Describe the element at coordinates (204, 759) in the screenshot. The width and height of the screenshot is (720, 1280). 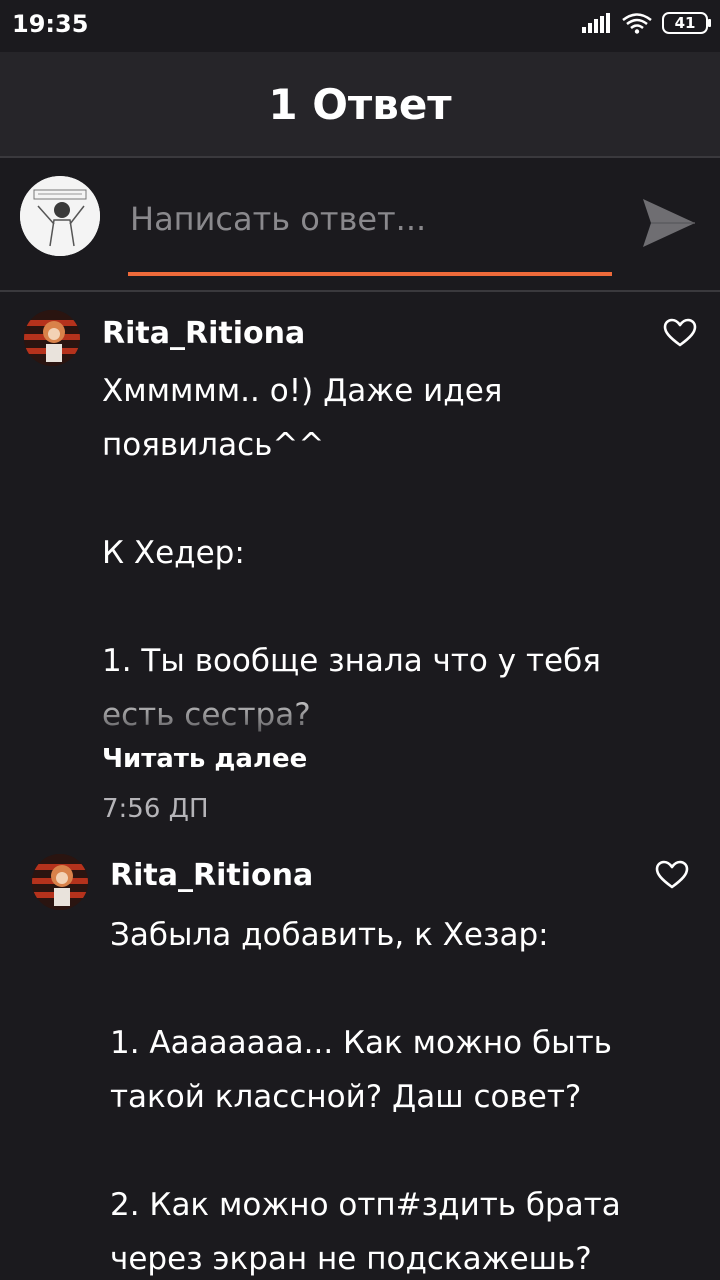
I see `read-more-link: Читать далее` at that location.